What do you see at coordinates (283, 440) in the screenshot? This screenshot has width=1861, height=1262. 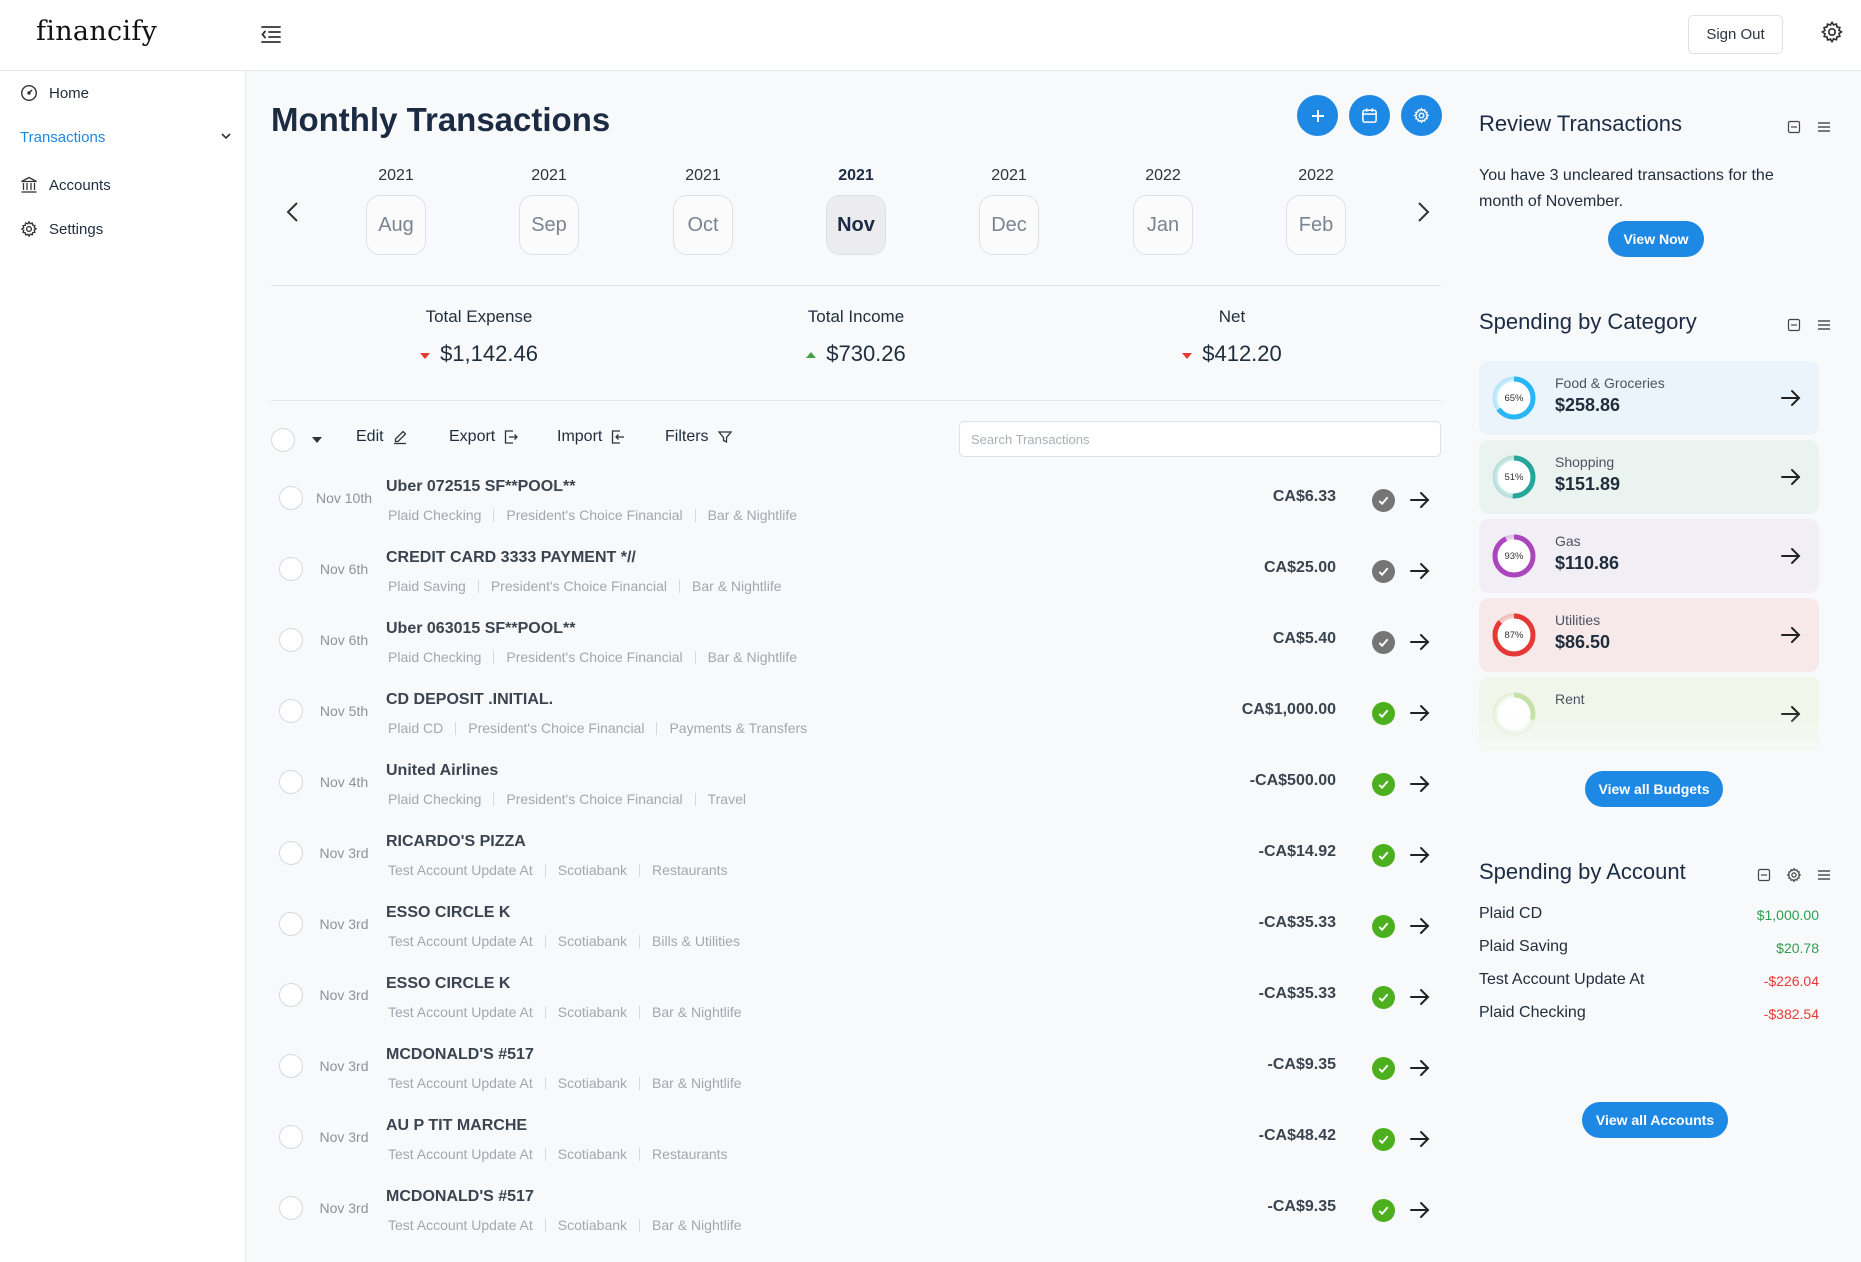 I see `select-all-checkbox` at bounding box center [283, 440].